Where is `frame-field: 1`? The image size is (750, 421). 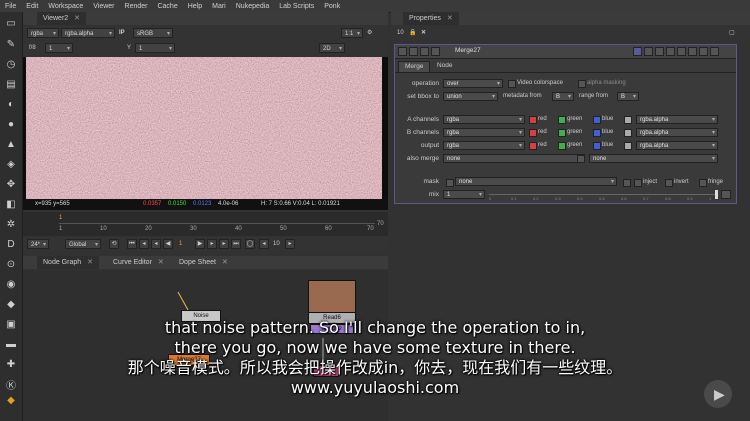 frame-field: 1 is located at coordinates (180, 244).